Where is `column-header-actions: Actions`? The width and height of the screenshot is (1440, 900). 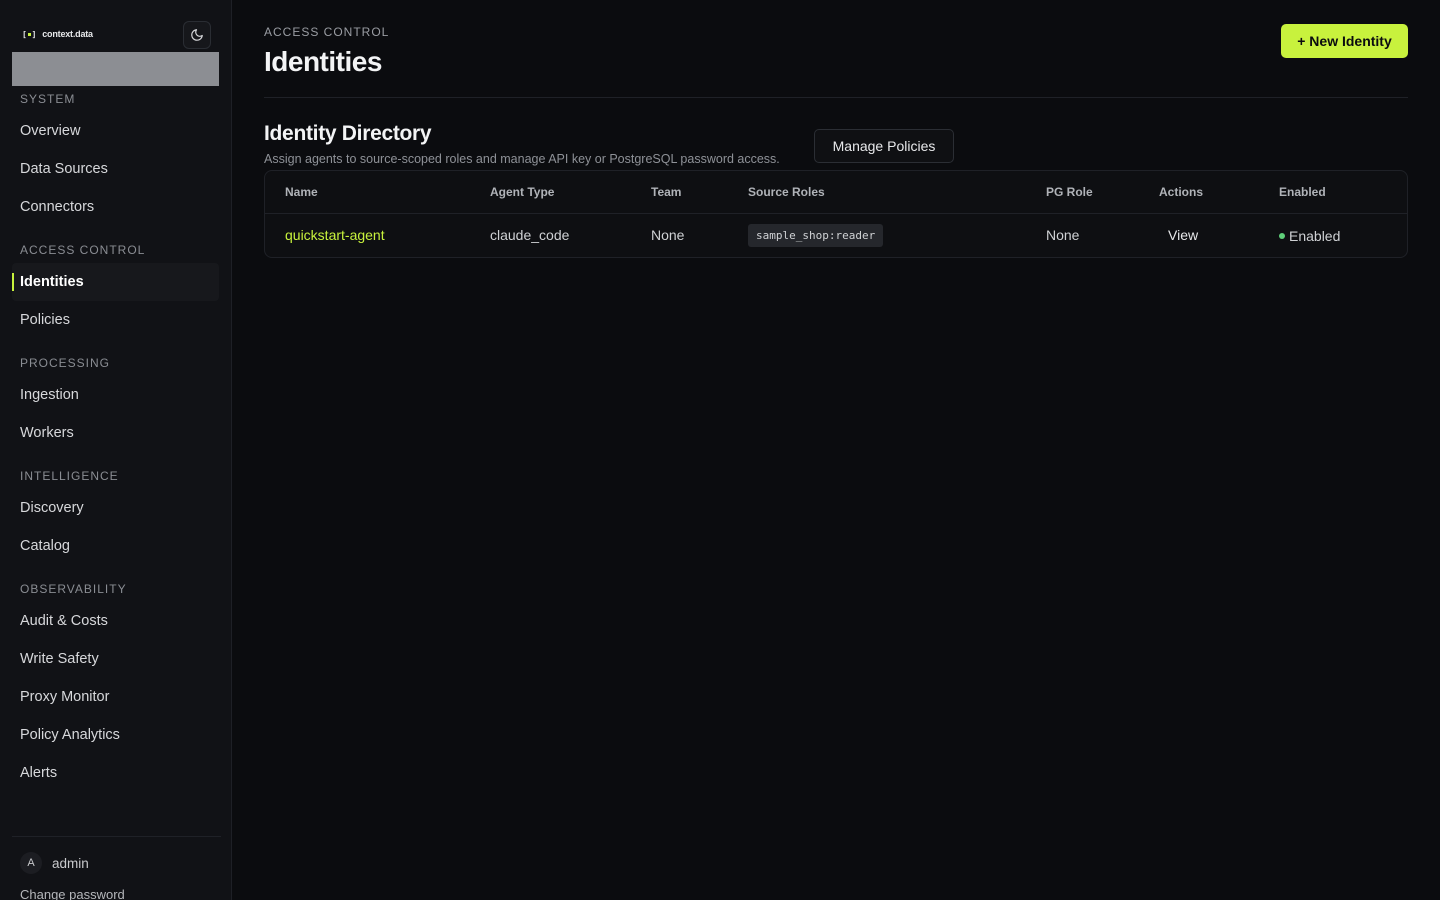 column-header-actions: Actions is located at coordinates (1219, 192).